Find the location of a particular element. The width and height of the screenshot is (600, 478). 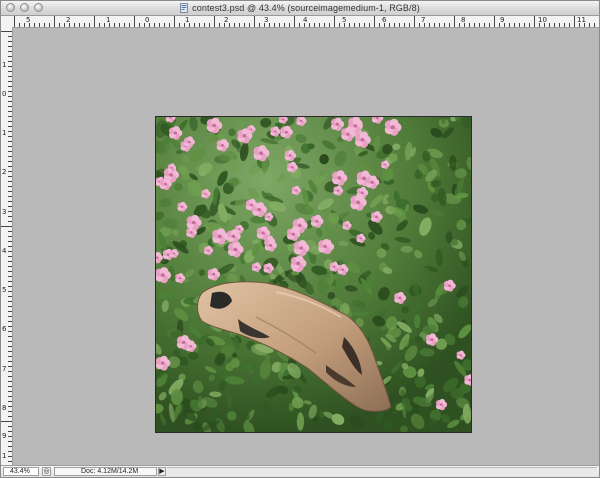

document-size: Doc: 4.12M/14.2M is located at coordinates (105, 471).